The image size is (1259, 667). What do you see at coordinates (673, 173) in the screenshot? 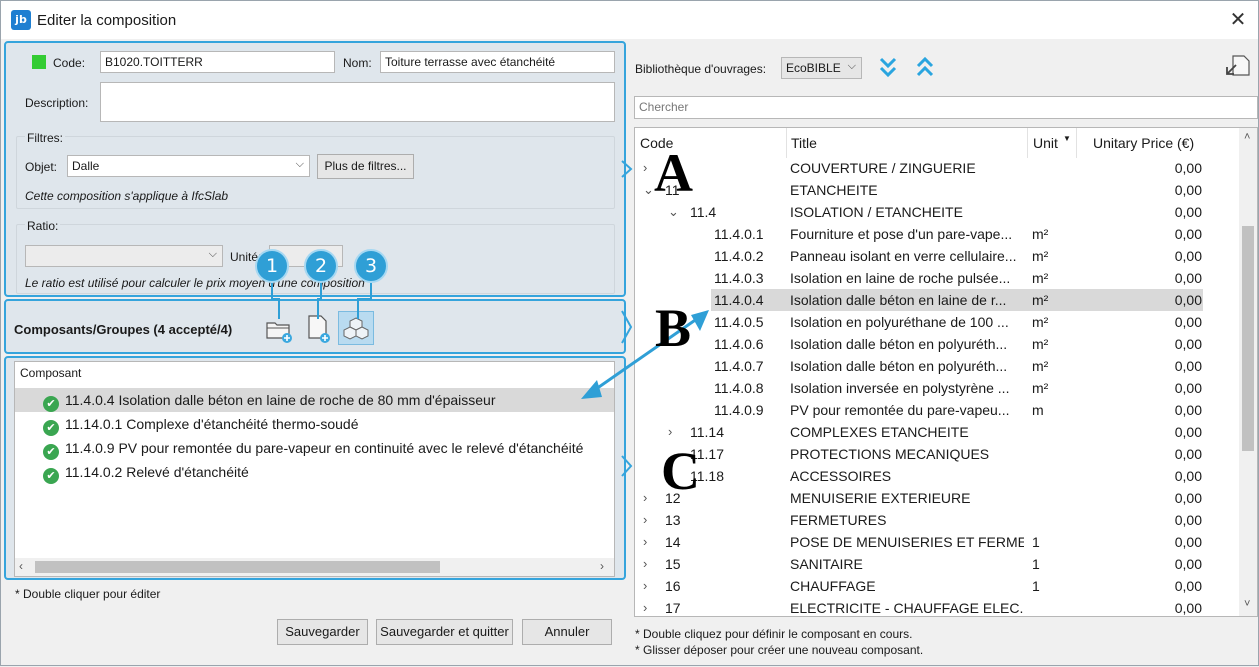
I see `annotation-a: A` at bounding box center [673, 173].